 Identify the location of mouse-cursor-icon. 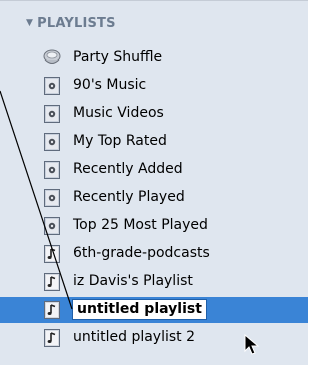
(252, 344).